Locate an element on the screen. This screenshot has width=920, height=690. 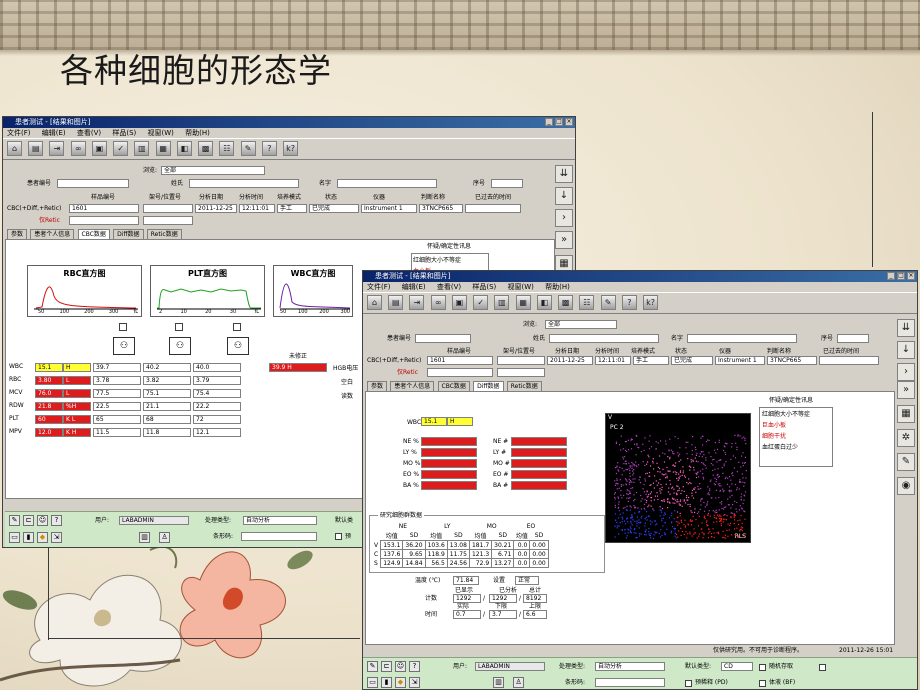
close-button: × is located at coordinates (911, 276).